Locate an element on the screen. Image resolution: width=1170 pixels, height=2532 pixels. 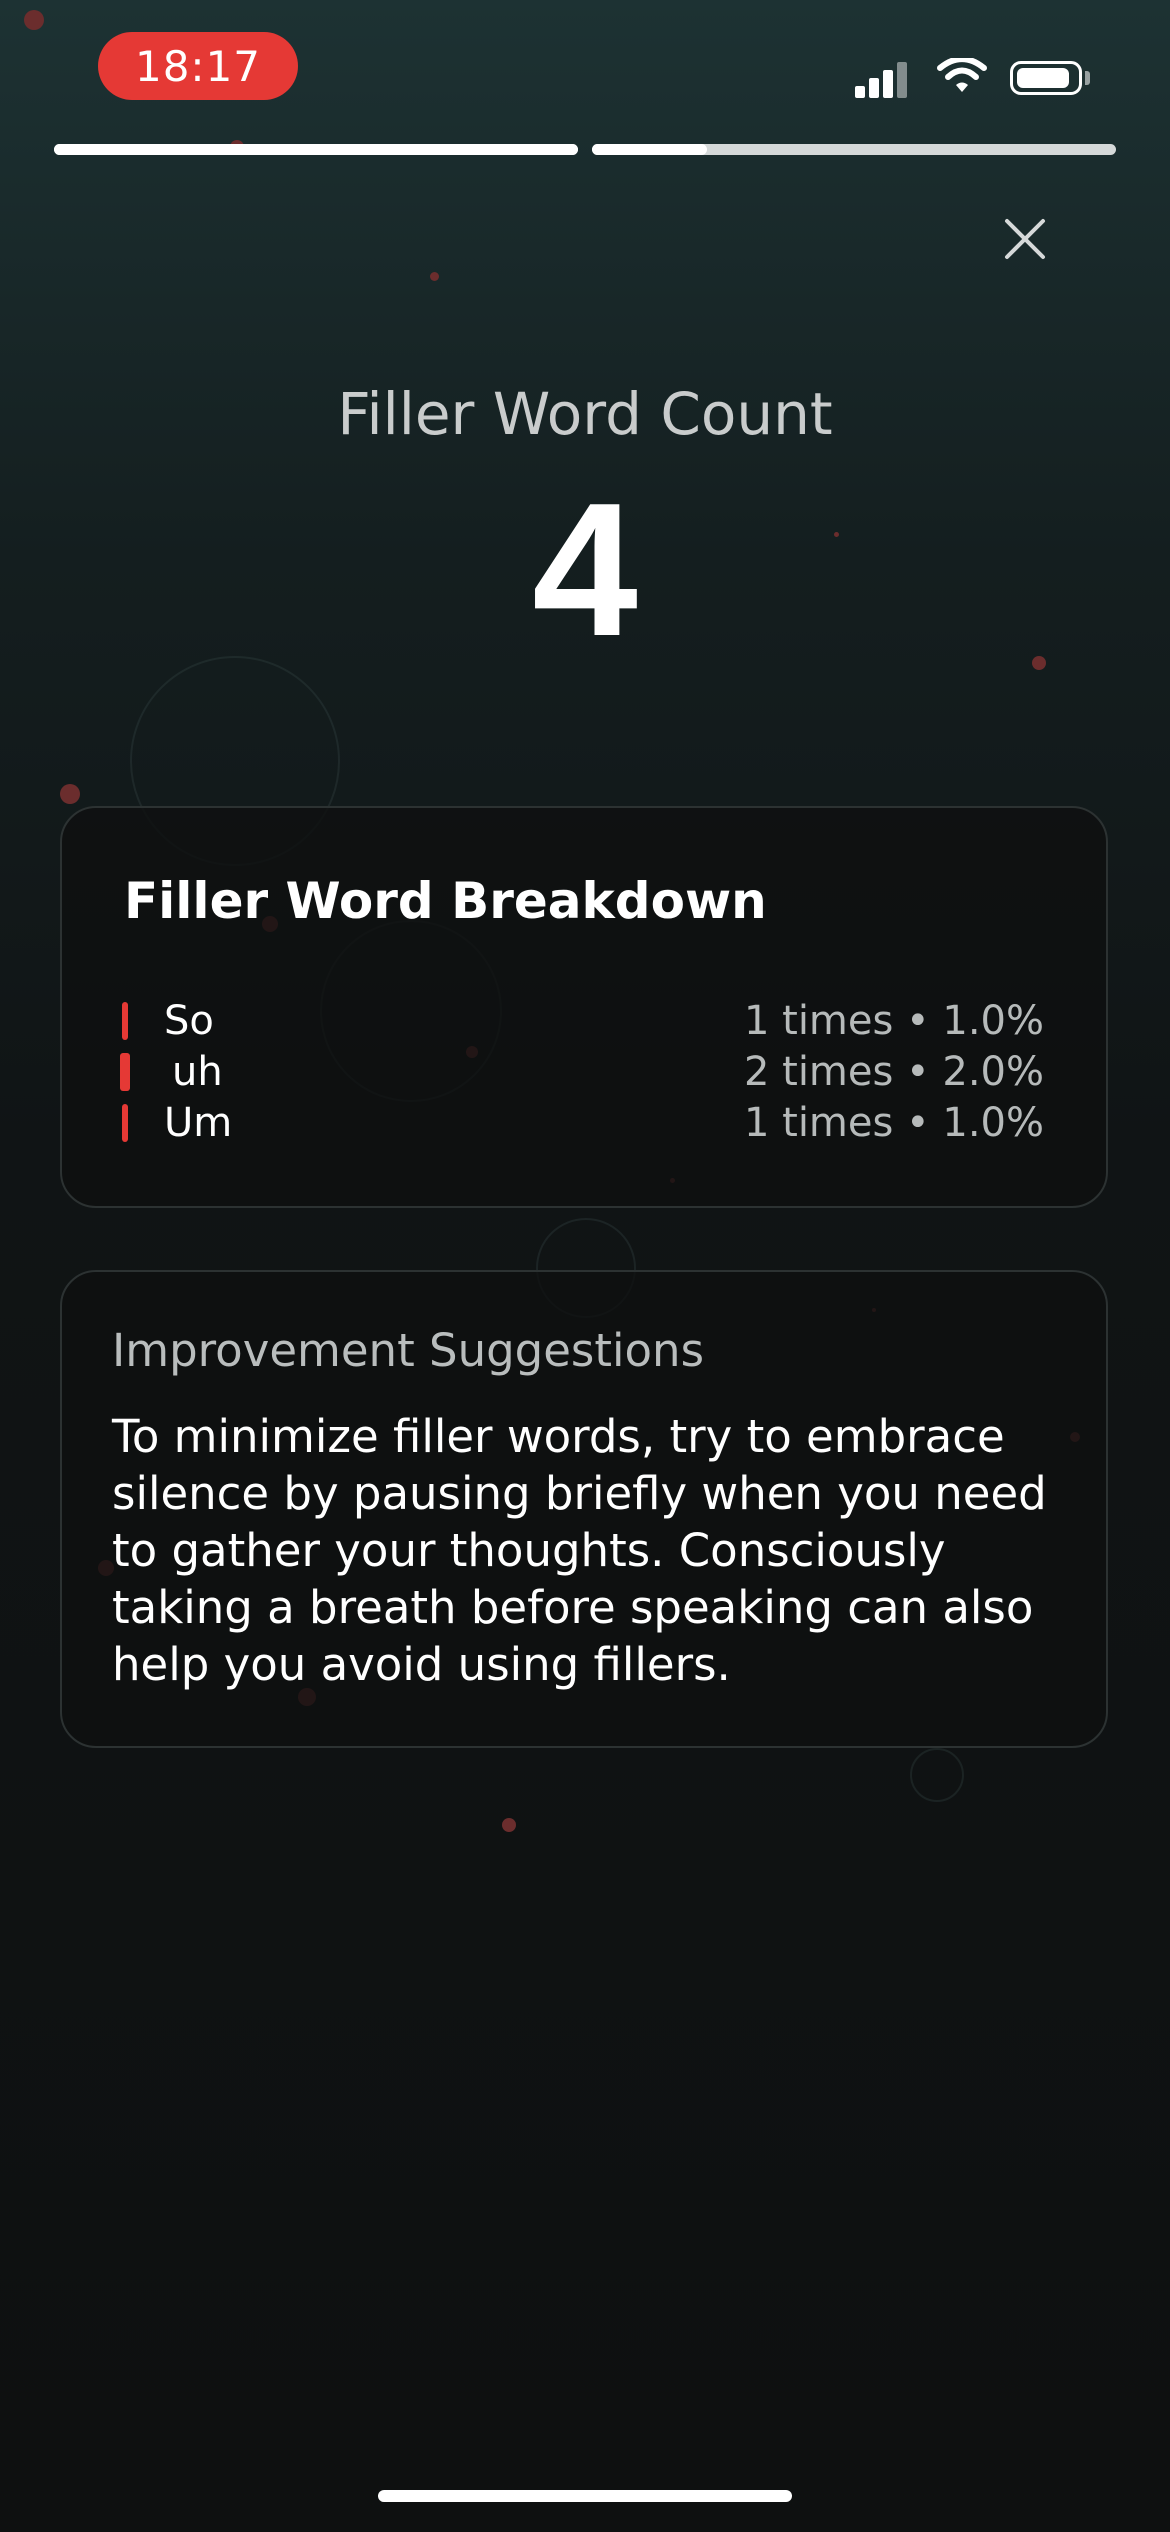
breakdown-title: Filler Word Breakdown is located at coordinates (445, 901).